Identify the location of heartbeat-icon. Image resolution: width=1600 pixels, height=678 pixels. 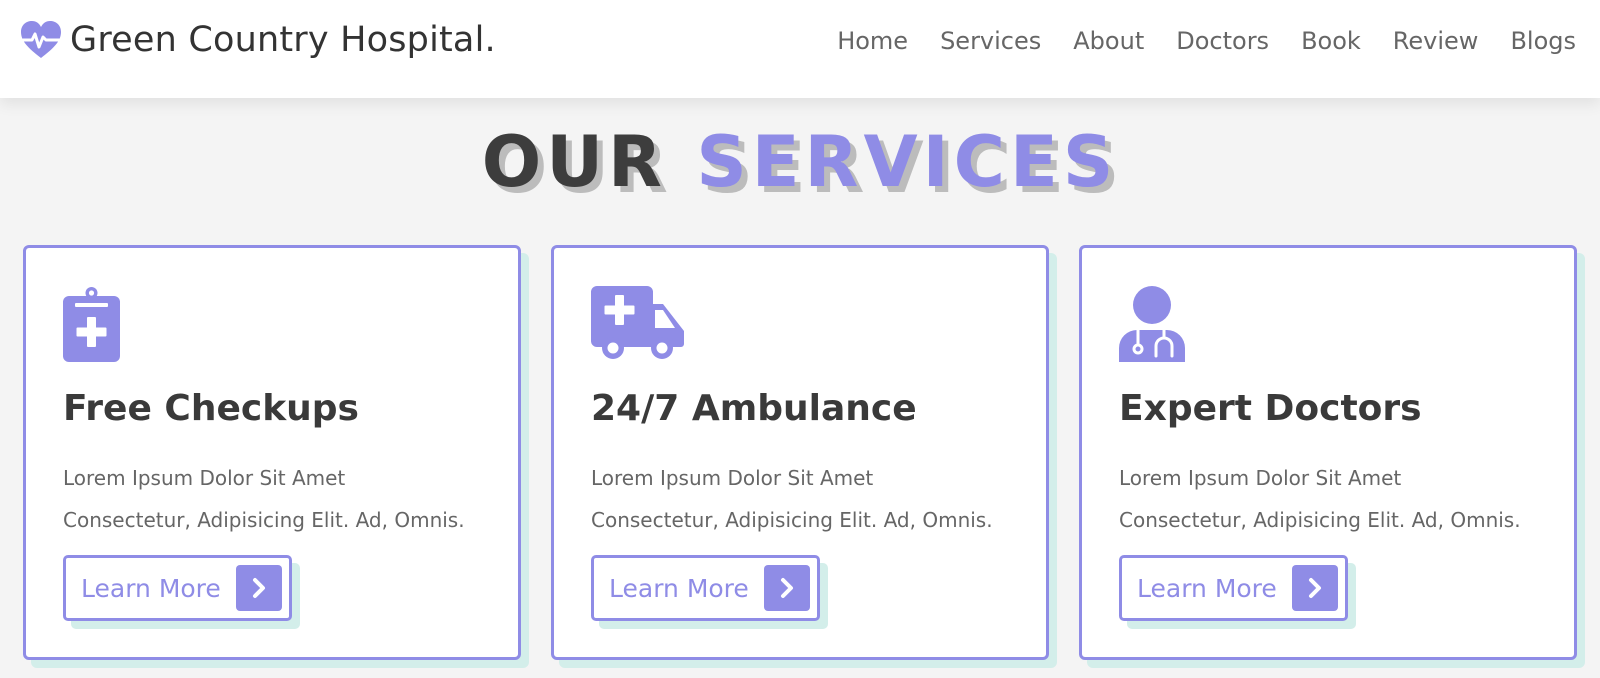
(41, 39).